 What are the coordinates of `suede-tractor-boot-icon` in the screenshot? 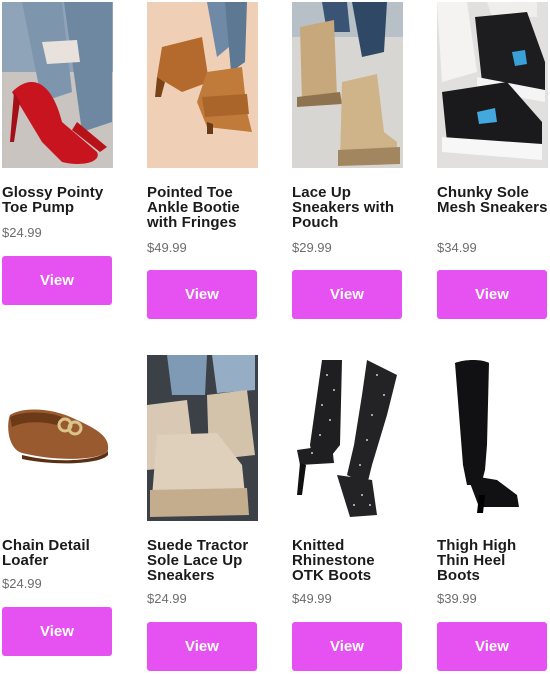 It's located at (202, 438).